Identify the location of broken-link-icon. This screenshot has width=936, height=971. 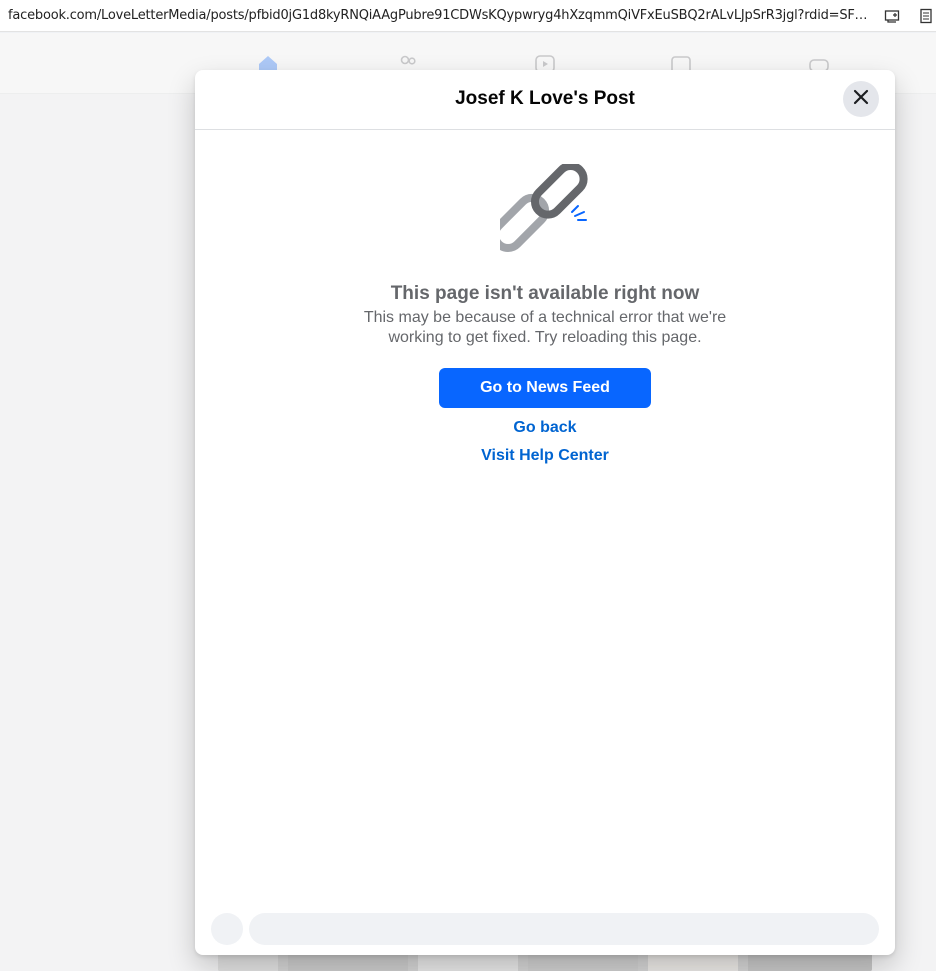
(540, 208).